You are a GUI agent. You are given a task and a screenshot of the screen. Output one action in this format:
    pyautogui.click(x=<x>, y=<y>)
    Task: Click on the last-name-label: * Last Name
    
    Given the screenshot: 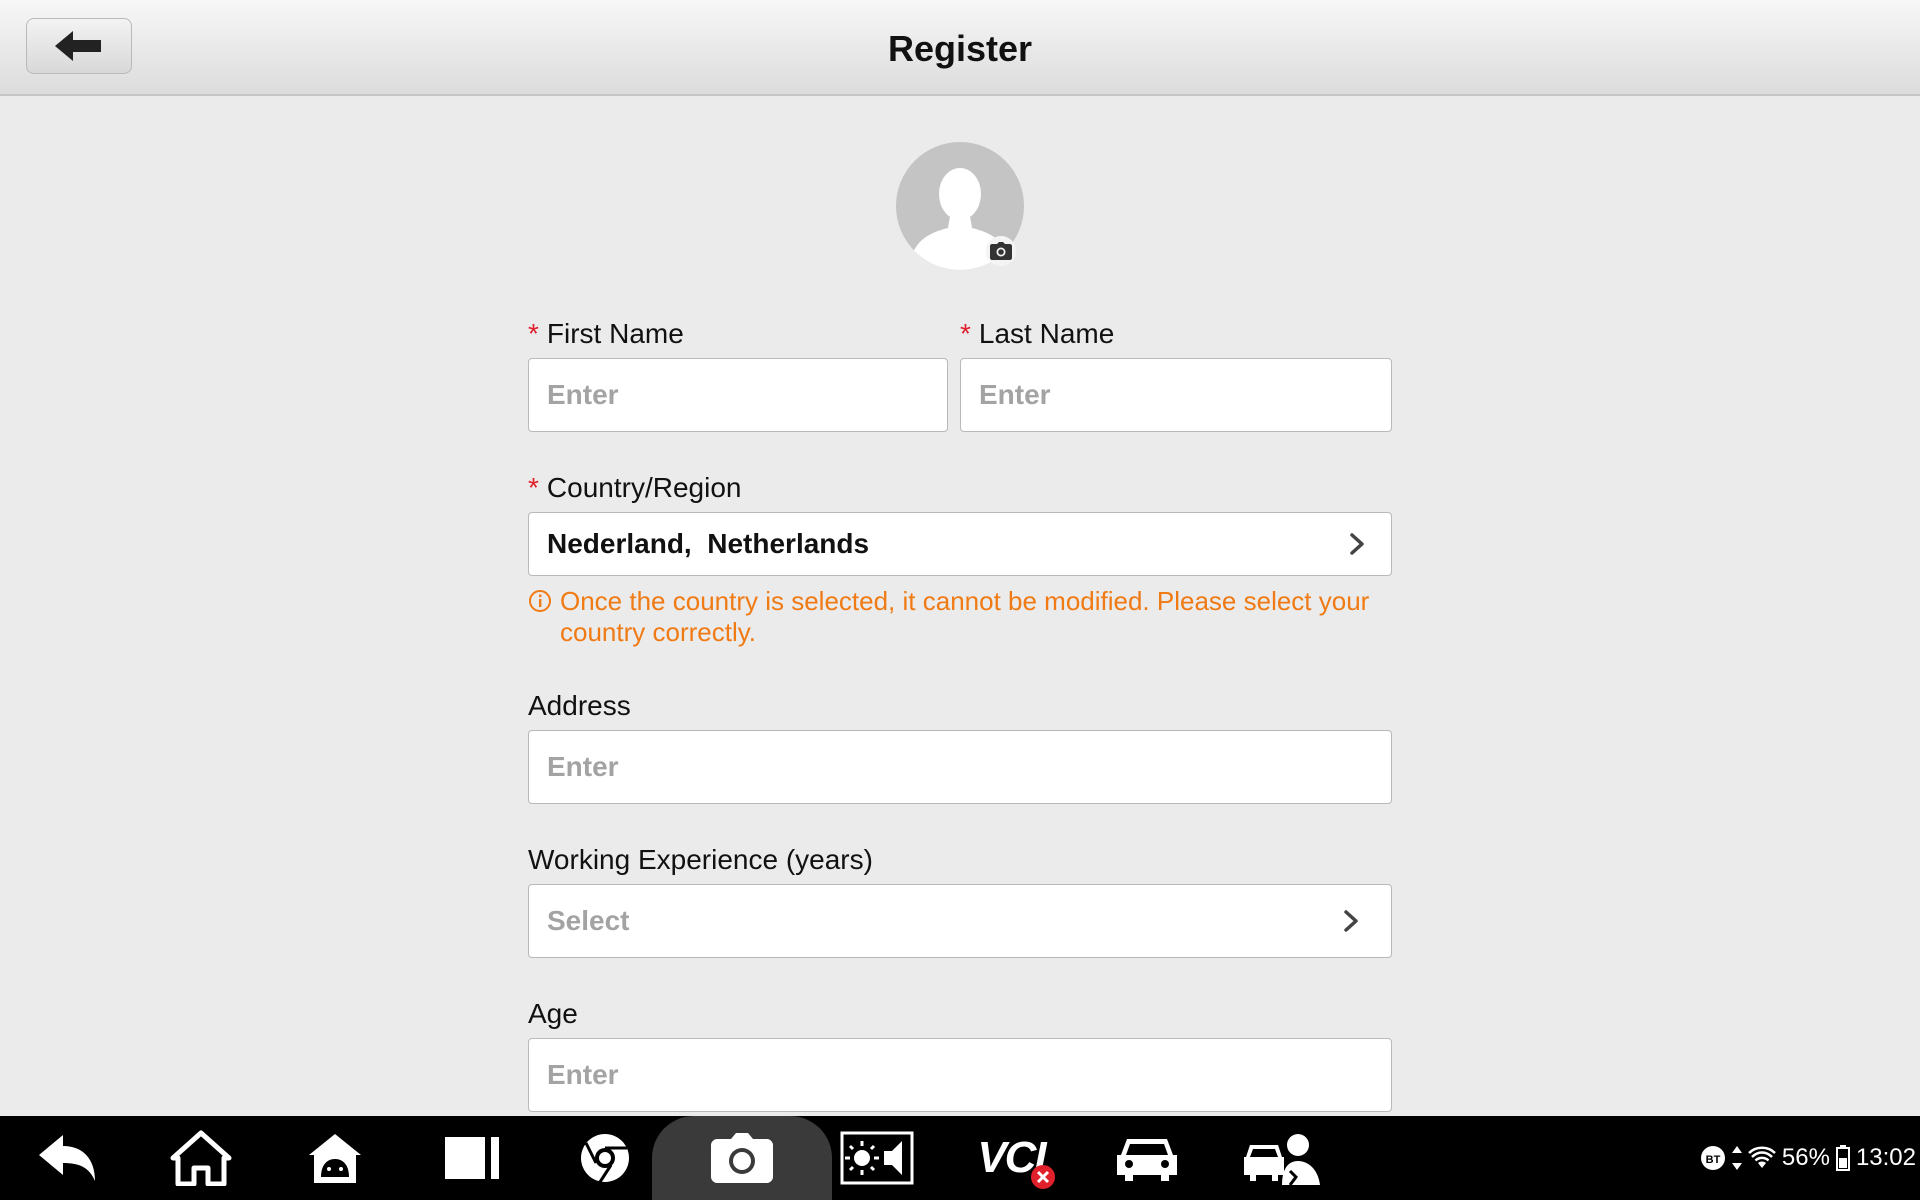 What is the action you would take?
    pyautogui.click(x=1037, y=334)
    